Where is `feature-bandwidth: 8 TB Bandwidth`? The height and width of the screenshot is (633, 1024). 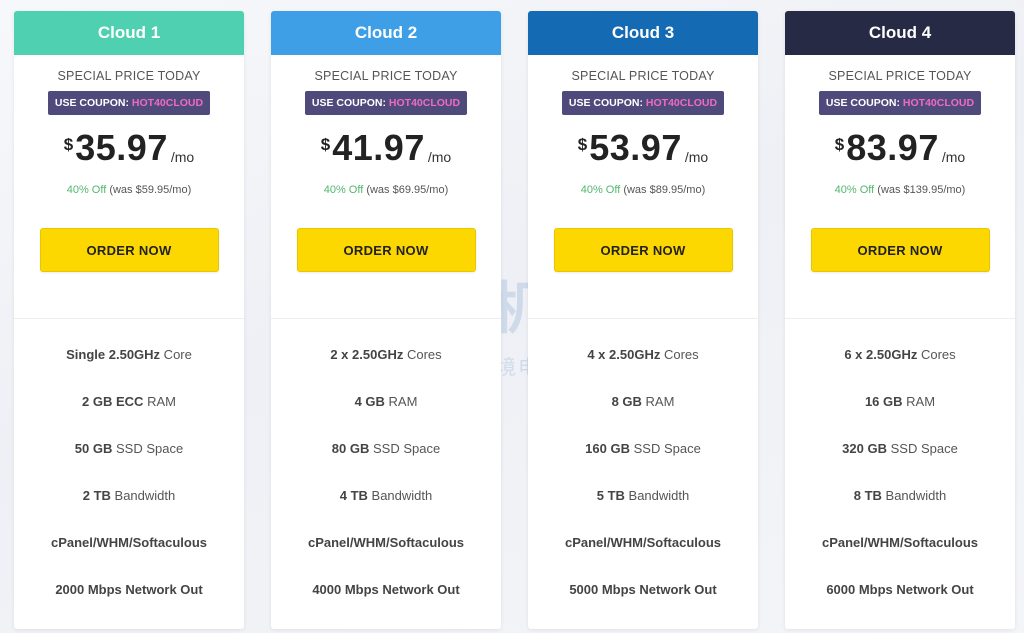 feature-bandwidth: 8 TB Bandwidth is located at coordinates (900, 495).